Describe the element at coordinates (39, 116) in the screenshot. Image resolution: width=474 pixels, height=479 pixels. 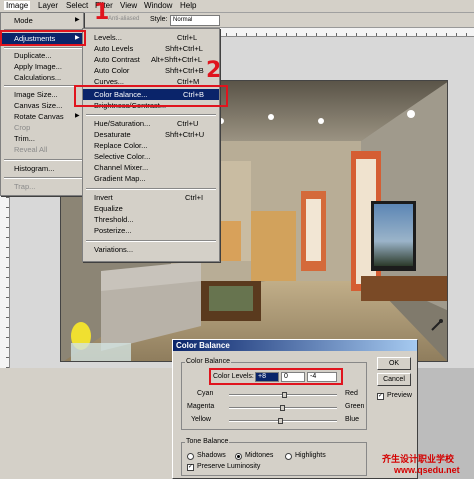
I see `menu-item-rotate-canvas-label: Rotate Canvas` at that location.